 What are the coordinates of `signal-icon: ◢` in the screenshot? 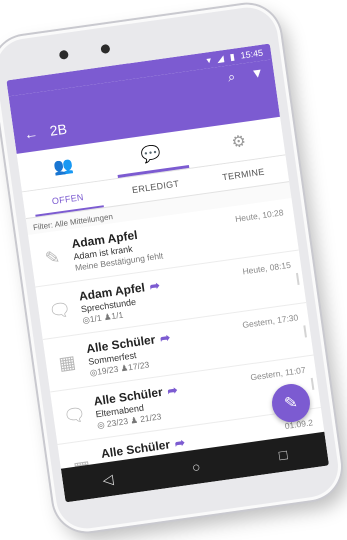 It's located at (220, 58).